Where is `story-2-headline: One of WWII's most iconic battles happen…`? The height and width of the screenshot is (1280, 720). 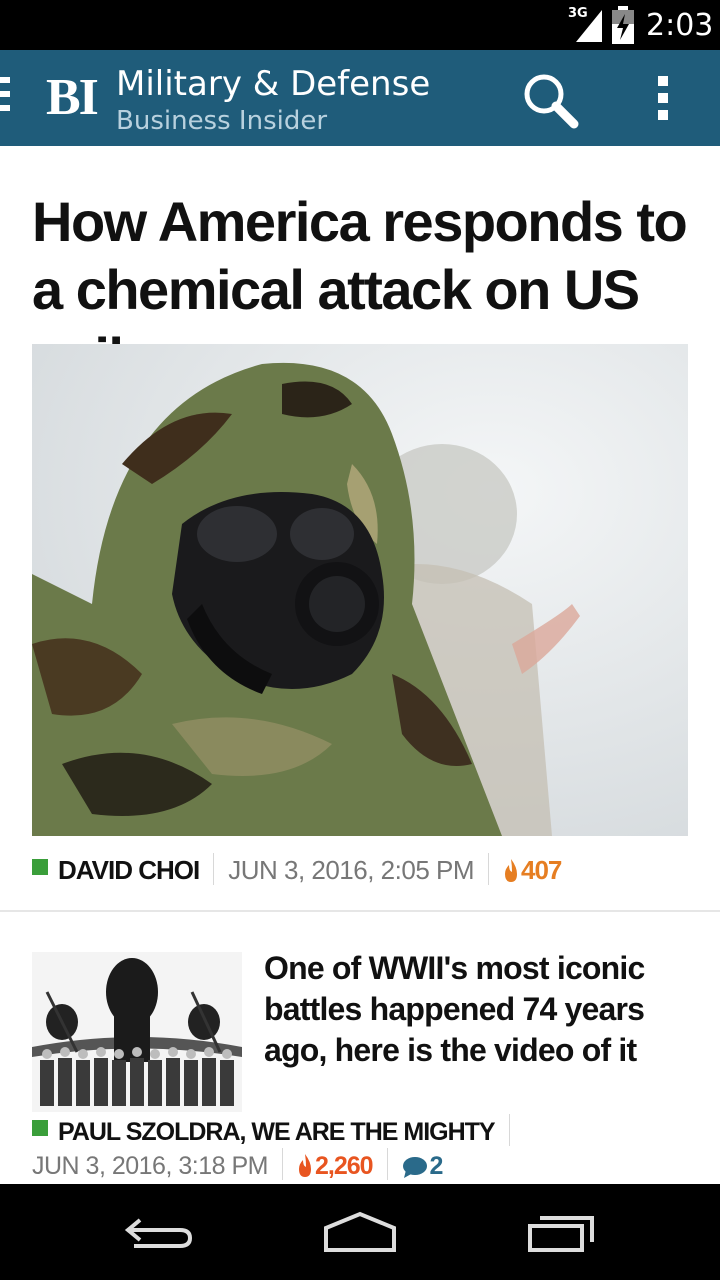
story-2-headline: One of WWII's most iconic battles happen… is located at coordinates (479, 1009).